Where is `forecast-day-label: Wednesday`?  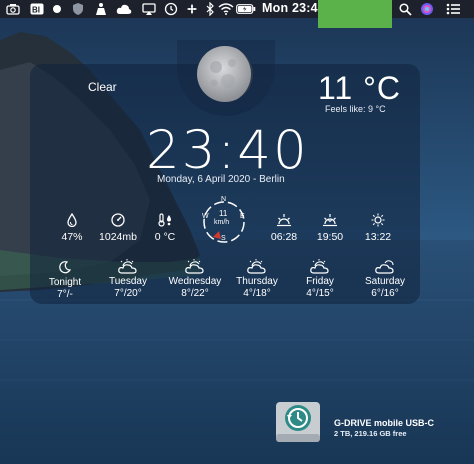 forecast-day-label: Wednesday is located at coordinates (195, 281).